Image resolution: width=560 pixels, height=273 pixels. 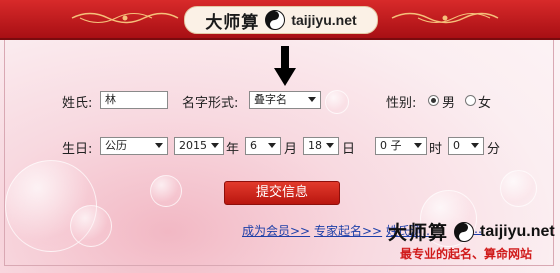 I want to click on ornament-right-icon, so click(x=445, y=18).